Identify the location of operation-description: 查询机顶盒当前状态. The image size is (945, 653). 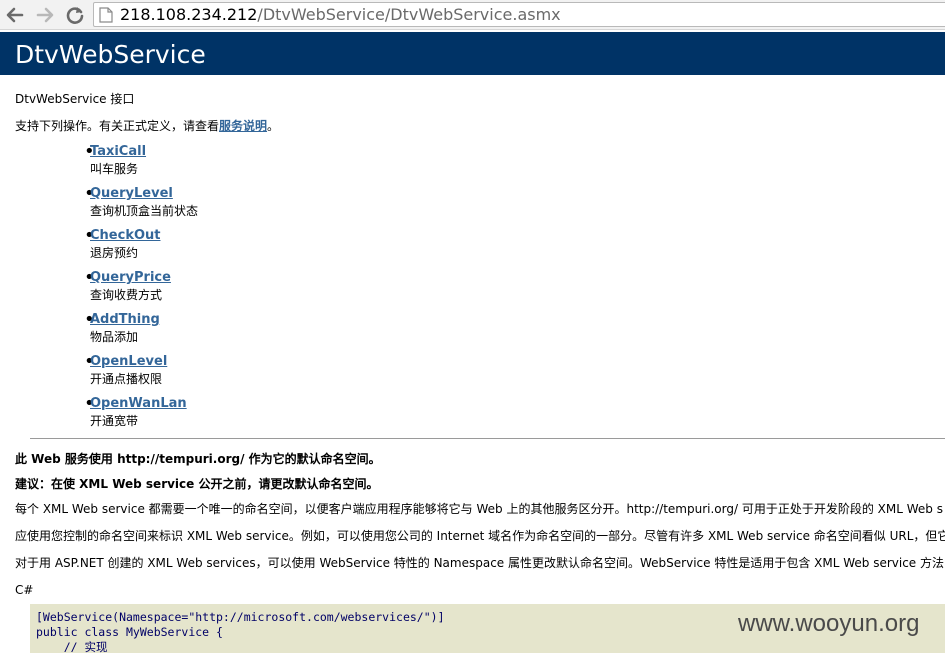
(144, 211).